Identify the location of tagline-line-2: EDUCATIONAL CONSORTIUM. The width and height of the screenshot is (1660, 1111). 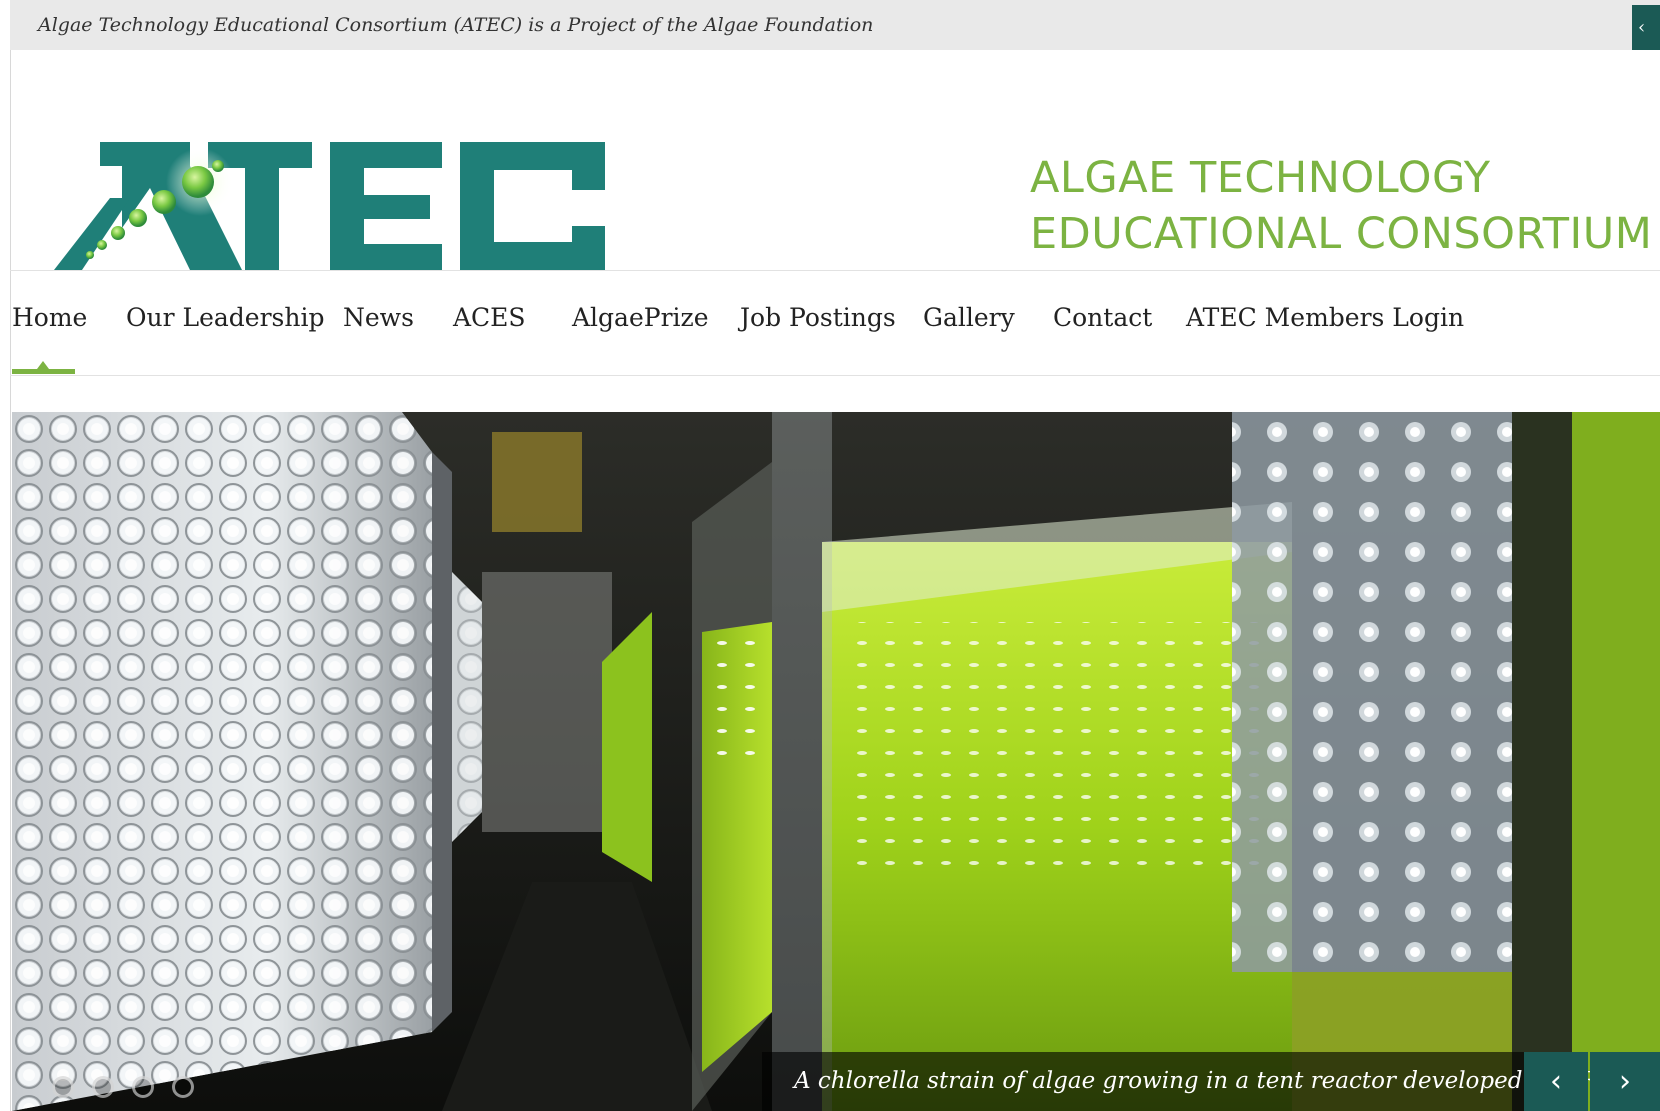
(1341, 234).